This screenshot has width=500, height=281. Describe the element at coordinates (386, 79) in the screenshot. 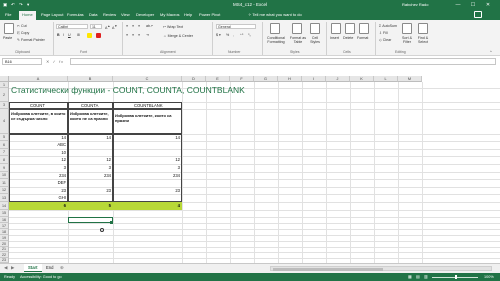

I see `column-header: L` at that location.